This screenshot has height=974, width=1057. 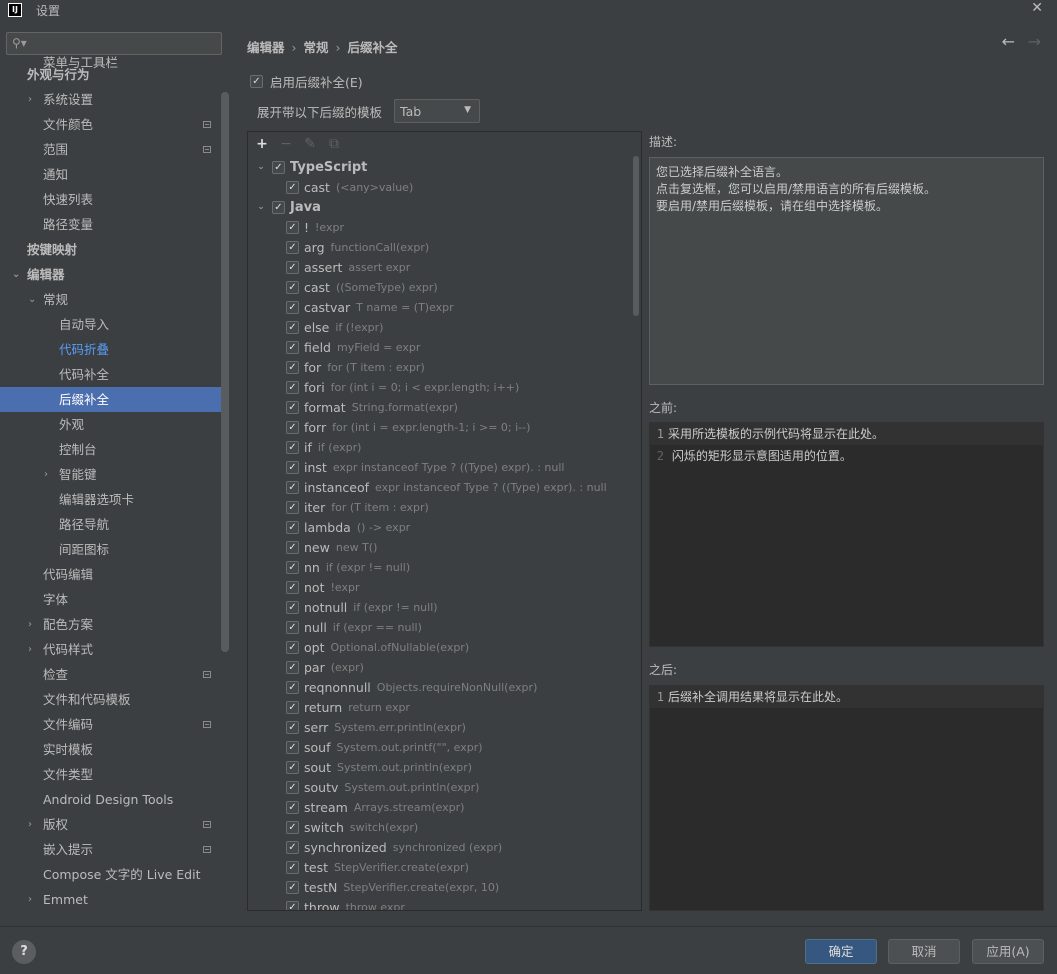 What do you see at coordinates (437, 111) in the screenshot?
I see `expand-key-select: Tab ▼` at bounding box center [437, 111].